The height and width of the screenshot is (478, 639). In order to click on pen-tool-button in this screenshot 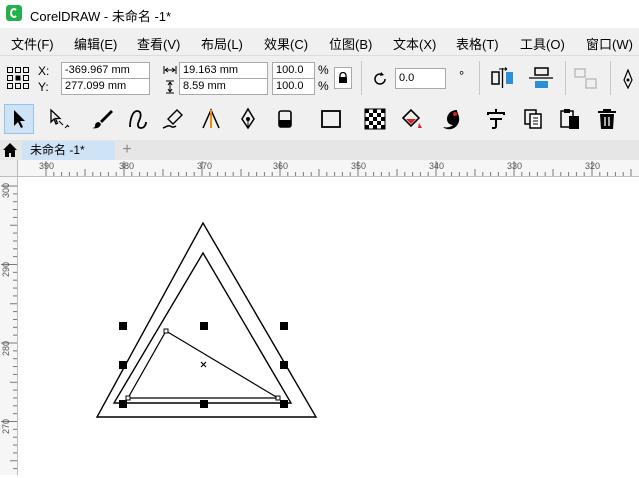, I will do `click(248, 119)`.